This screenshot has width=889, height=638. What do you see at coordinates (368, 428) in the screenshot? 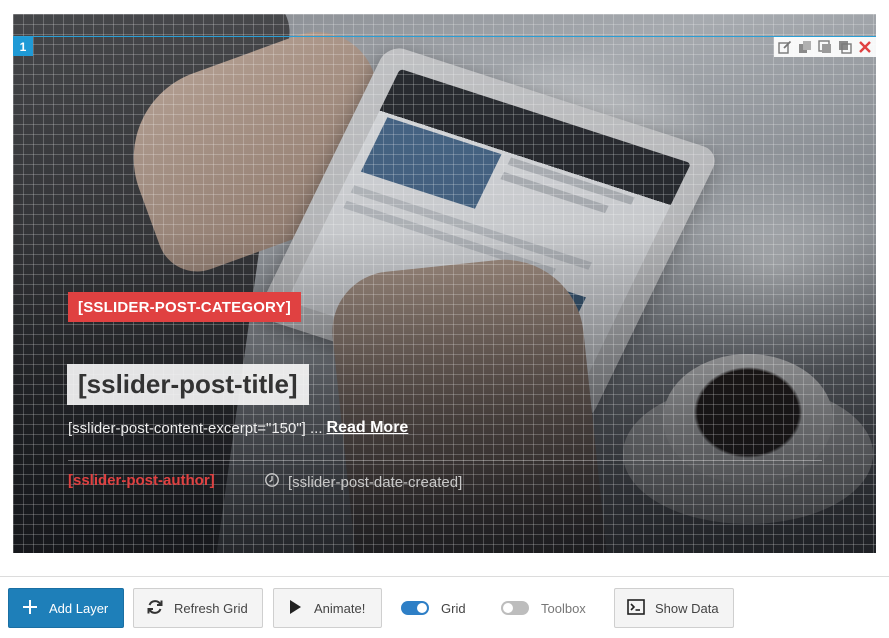
I see `read-more-link: Read More` at bounding box center [368, 428].